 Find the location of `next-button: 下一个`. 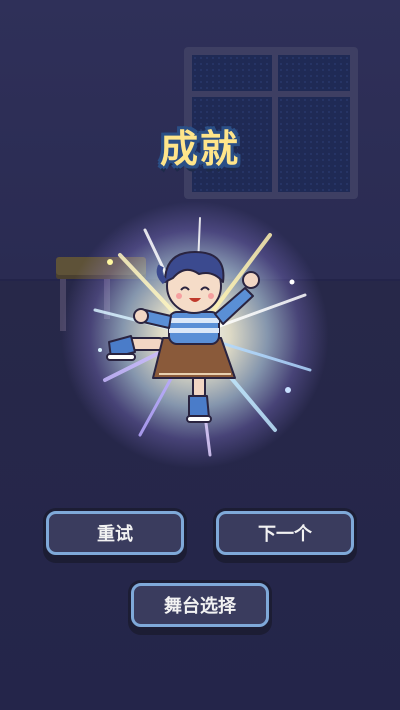

next-button: 下一个 is located at coordinates (285, 533).